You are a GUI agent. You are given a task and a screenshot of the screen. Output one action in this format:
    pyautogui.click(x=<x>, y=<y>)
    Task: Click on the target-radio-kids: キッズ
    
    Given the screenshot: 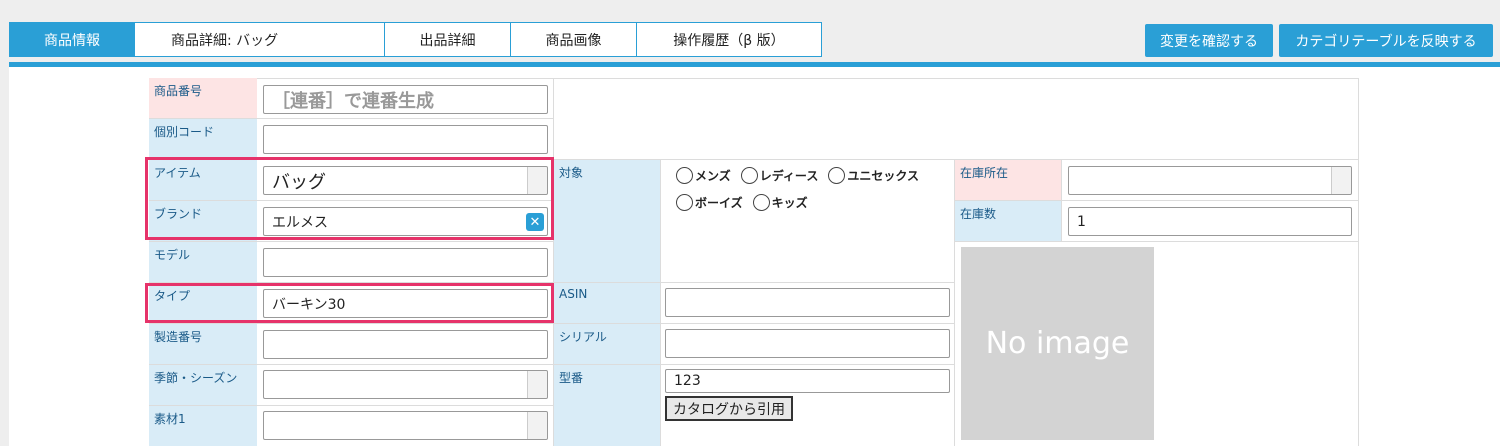 What is the action you would take?
    pyautogui.click(x=780, y=202)
    